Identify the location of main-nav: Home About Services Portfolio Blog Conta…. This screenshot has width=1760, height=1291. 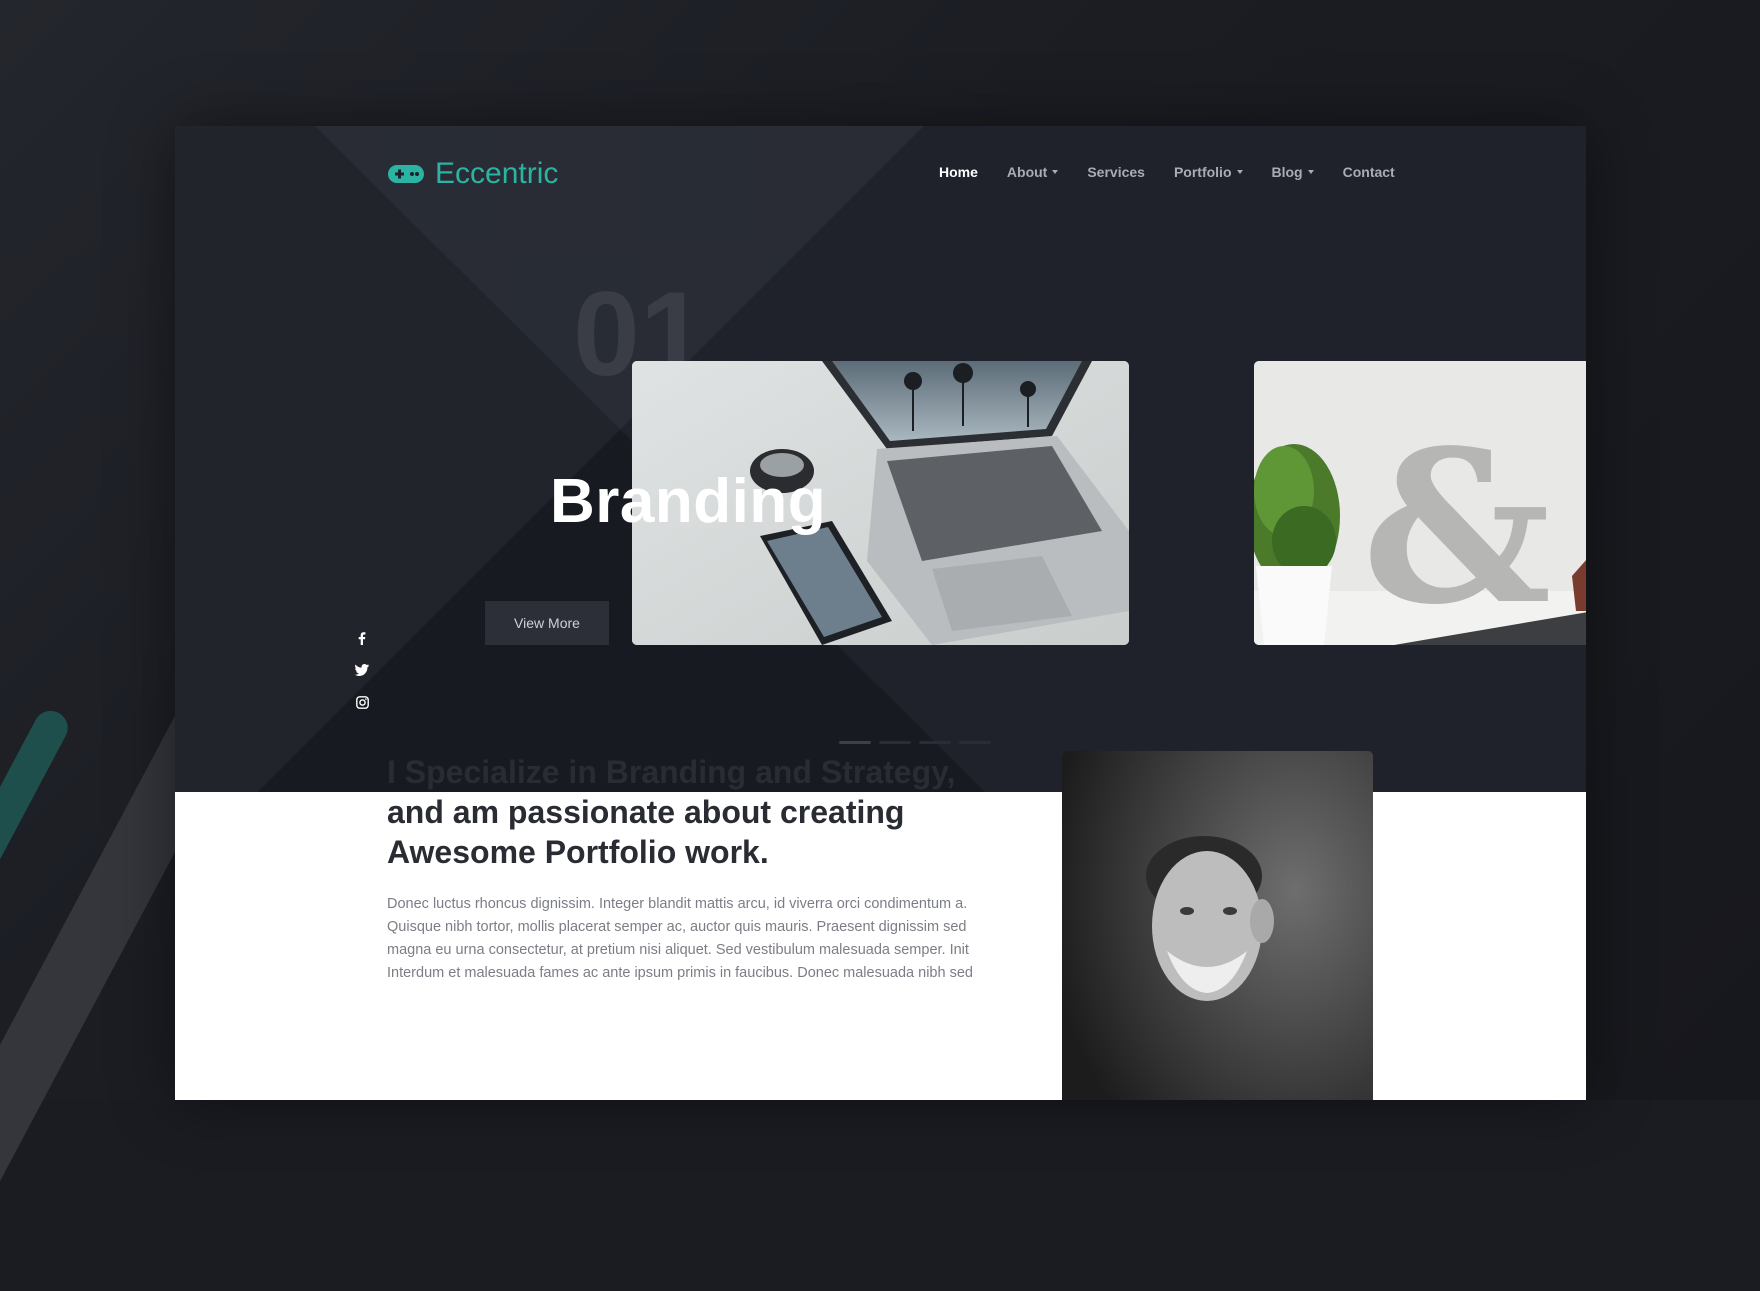
(1181, 172).